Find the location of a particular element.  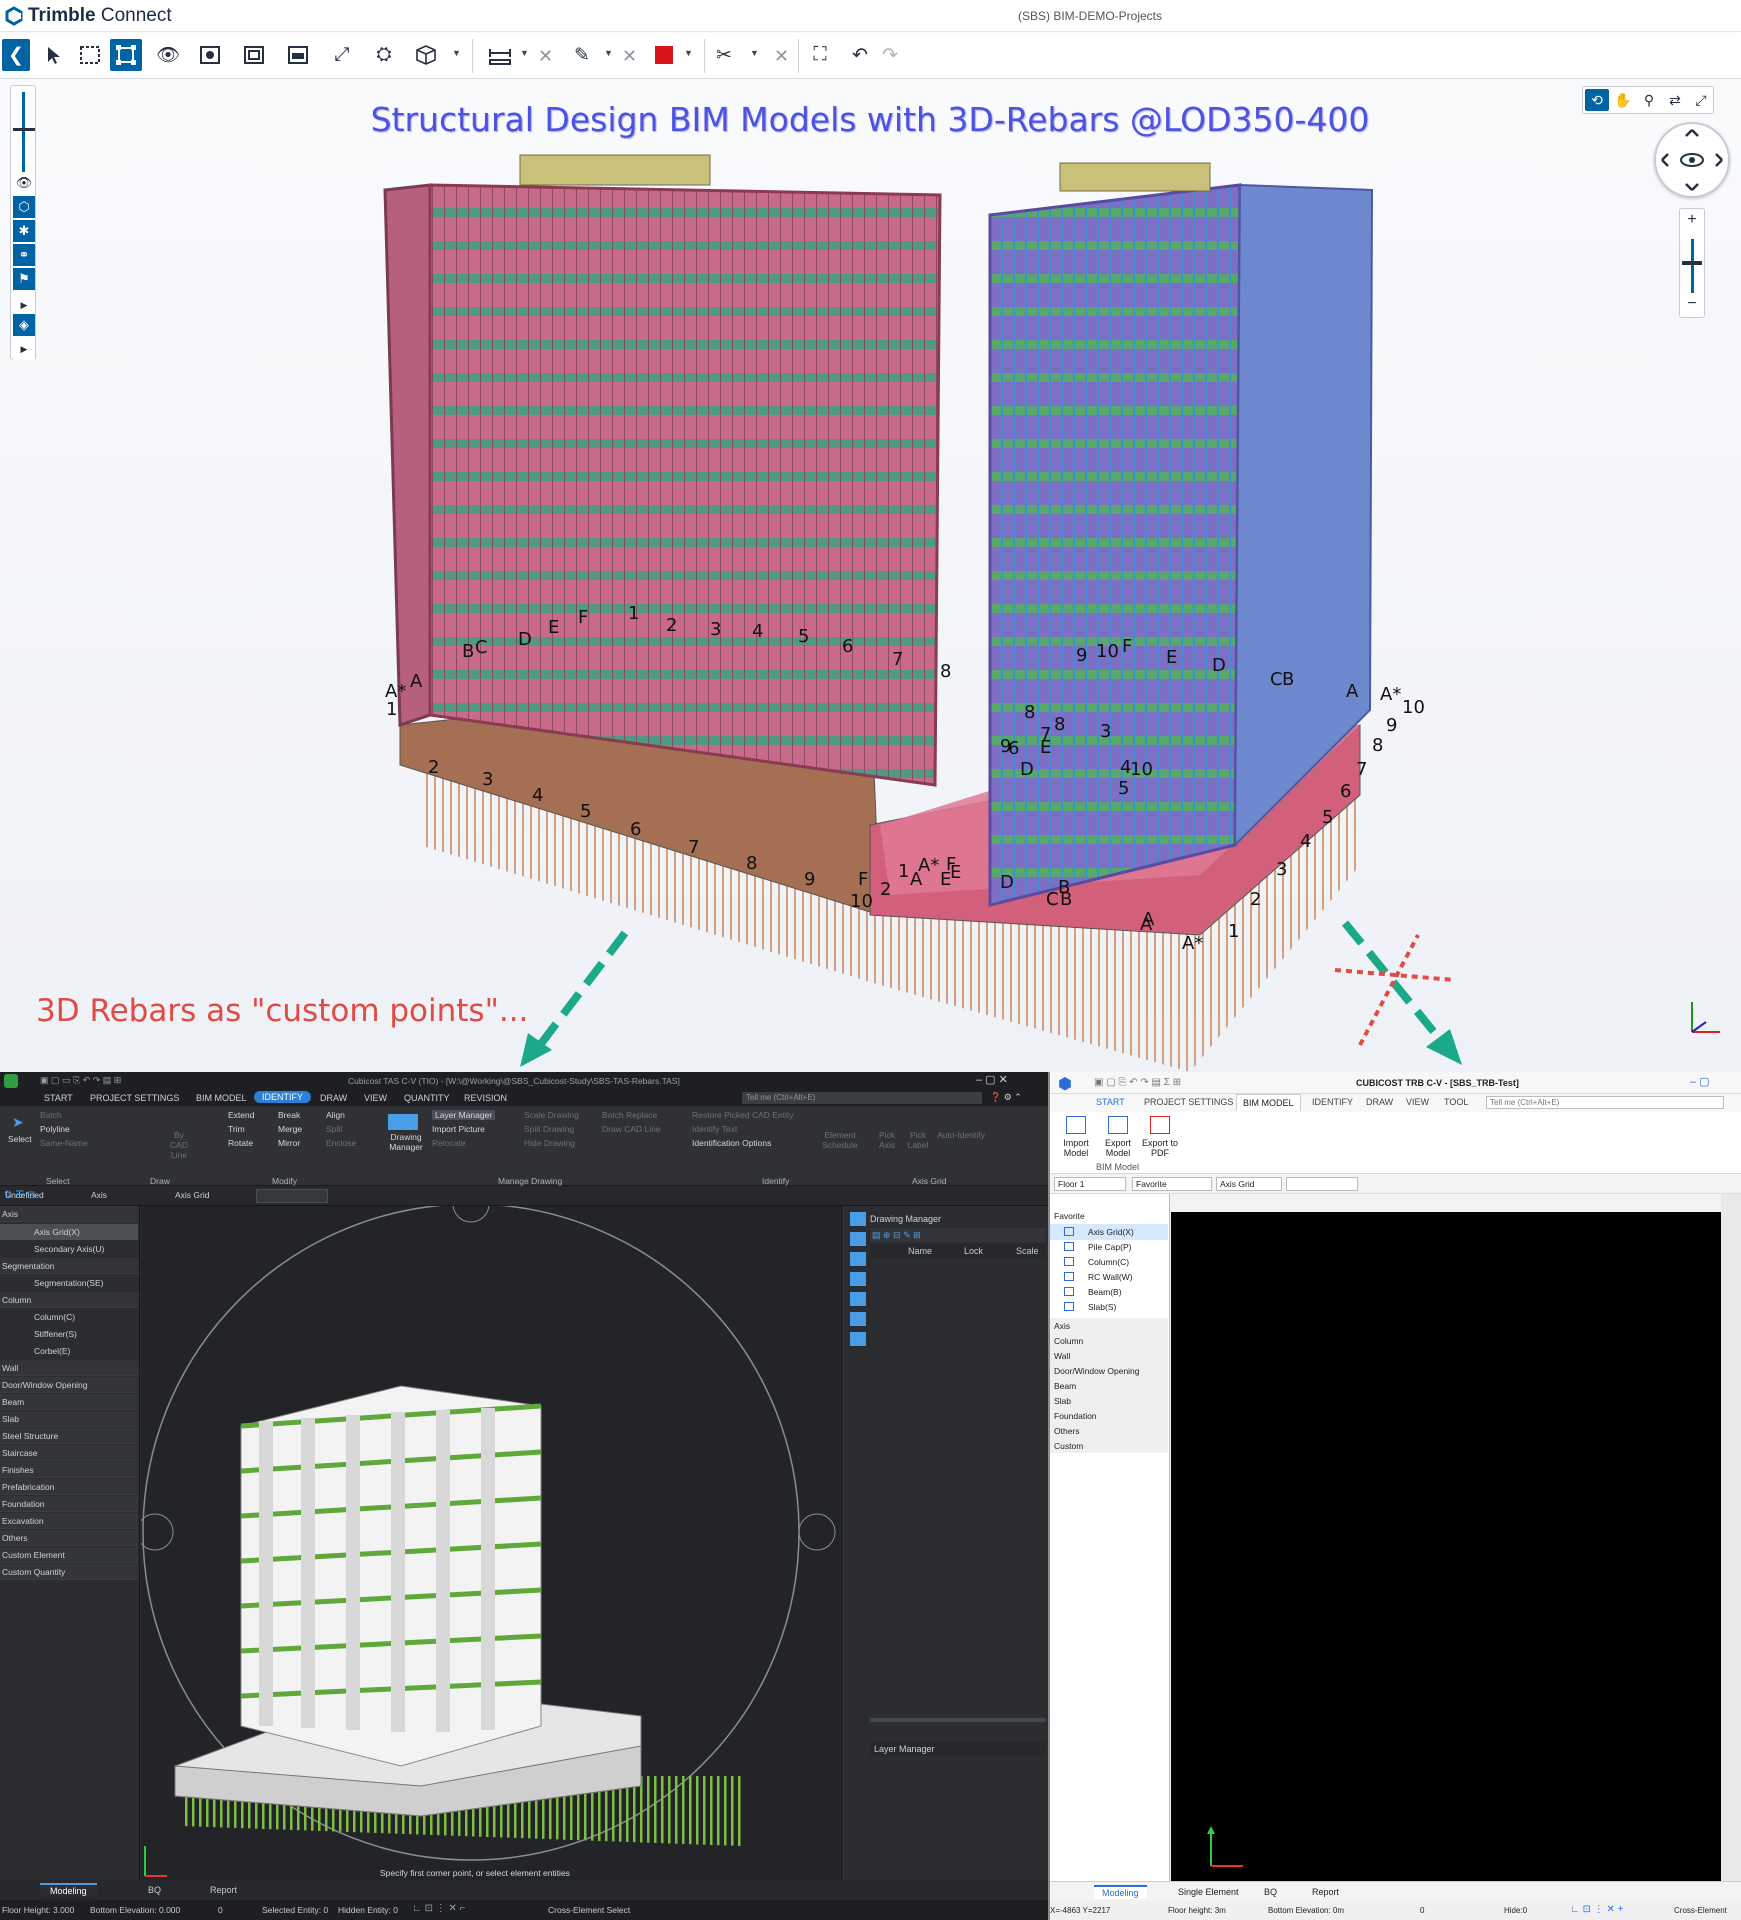

tree-item: Beam is located at coordinates (69, 1402).